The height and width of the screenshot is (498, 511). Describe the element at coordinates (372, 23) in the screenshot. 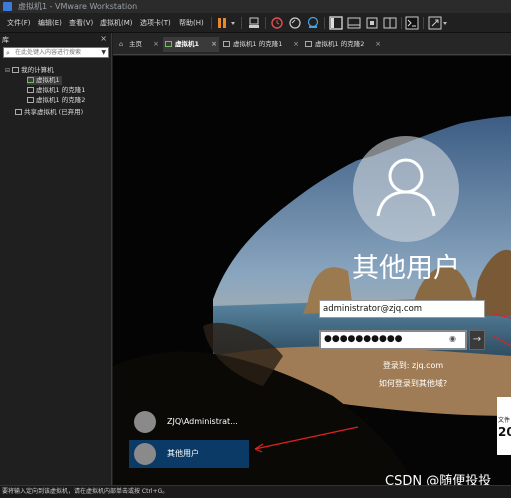

I see `fullscreen-icon` at that location.